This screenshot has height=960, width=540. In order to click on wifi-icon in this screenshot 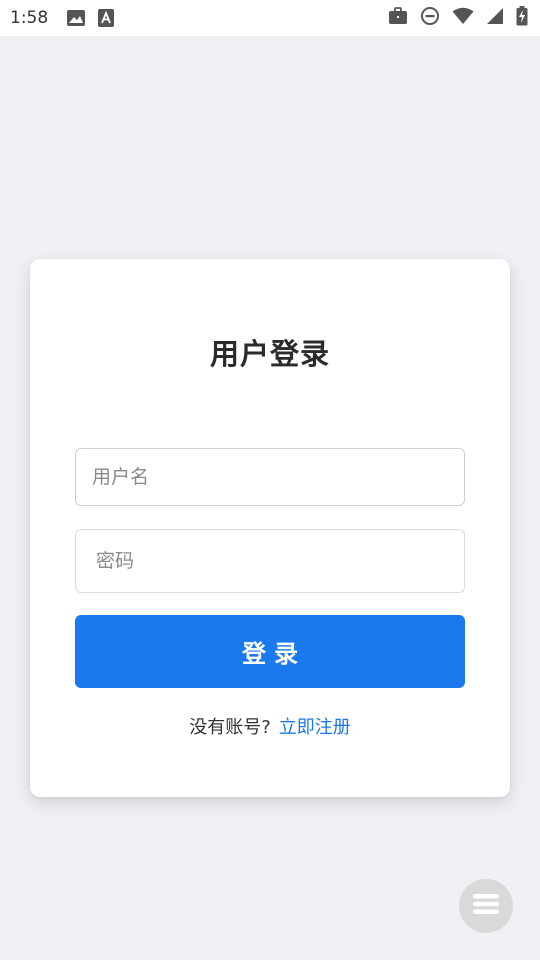, I will do `click(463, 18)`.